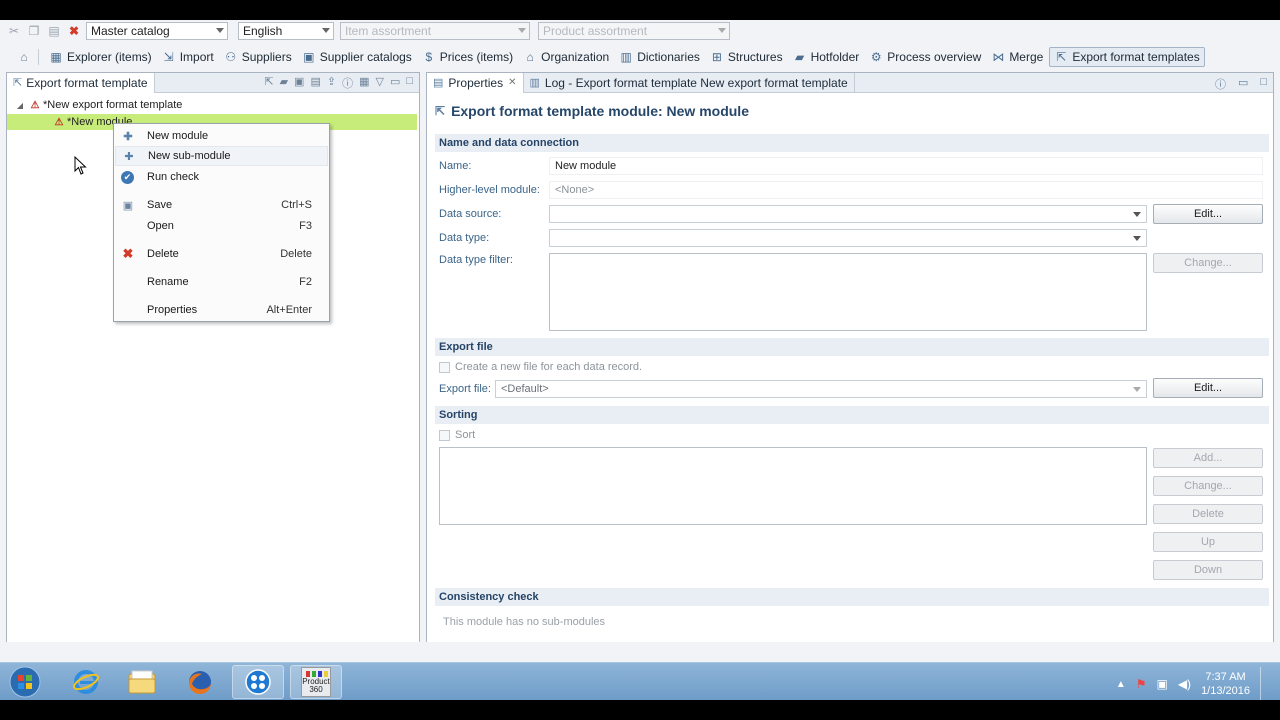 Image resolution: width=1280 pixels, height=720 pixels. I want to click on toolbar-supplier-catalogs: ▣ Supplier catalogs, so click(357, 57).